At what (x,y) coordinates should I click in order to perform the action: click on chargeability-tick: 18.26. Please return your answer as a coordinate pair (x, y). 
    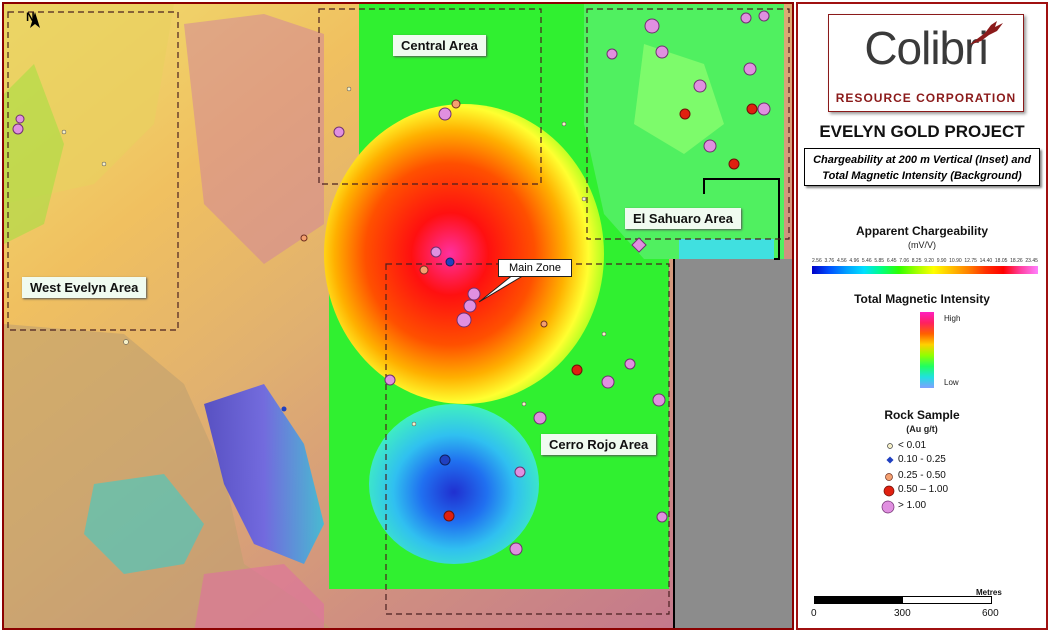
    Looking at the image, I should click on (1016, 261).